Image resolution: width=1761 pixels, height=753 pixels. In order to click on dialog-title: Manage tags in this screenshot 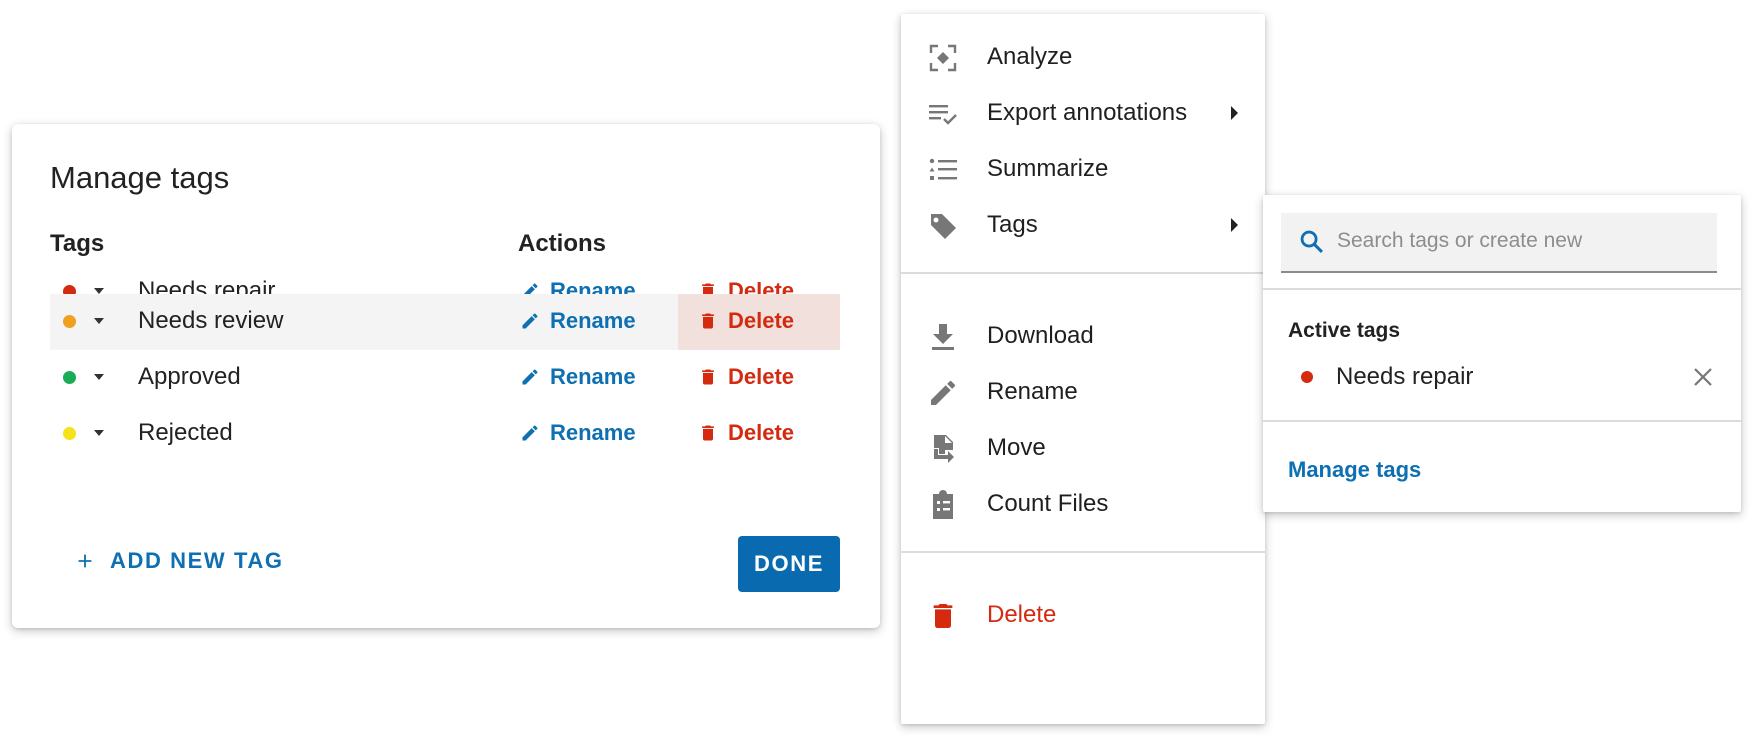, I will do `click(140, 177)`.